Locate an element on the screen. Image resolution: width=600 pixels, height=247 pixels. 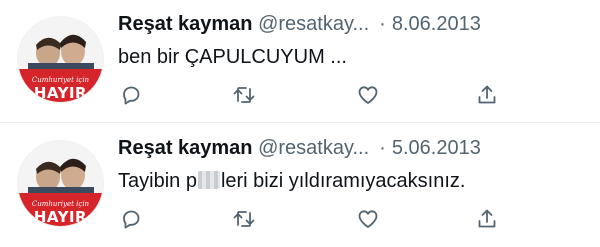
tweet-text-part: Tayibin p is located at coordinates (157, 181).